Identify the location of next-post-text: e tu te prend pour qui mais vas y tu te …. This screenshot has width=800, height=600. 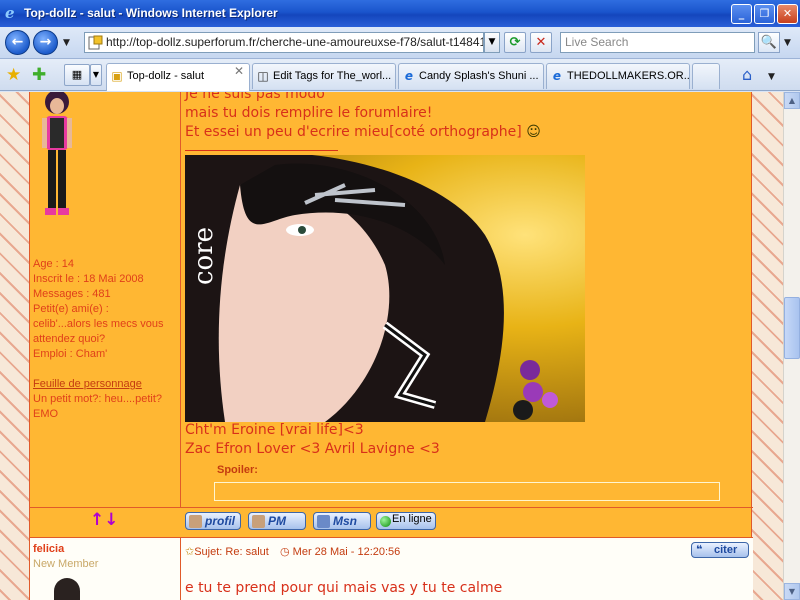
(344, 588).